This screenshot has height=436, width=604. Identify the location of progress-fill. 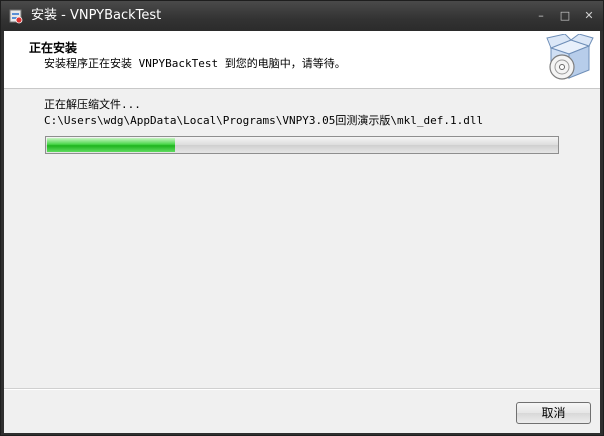
(111, 145).